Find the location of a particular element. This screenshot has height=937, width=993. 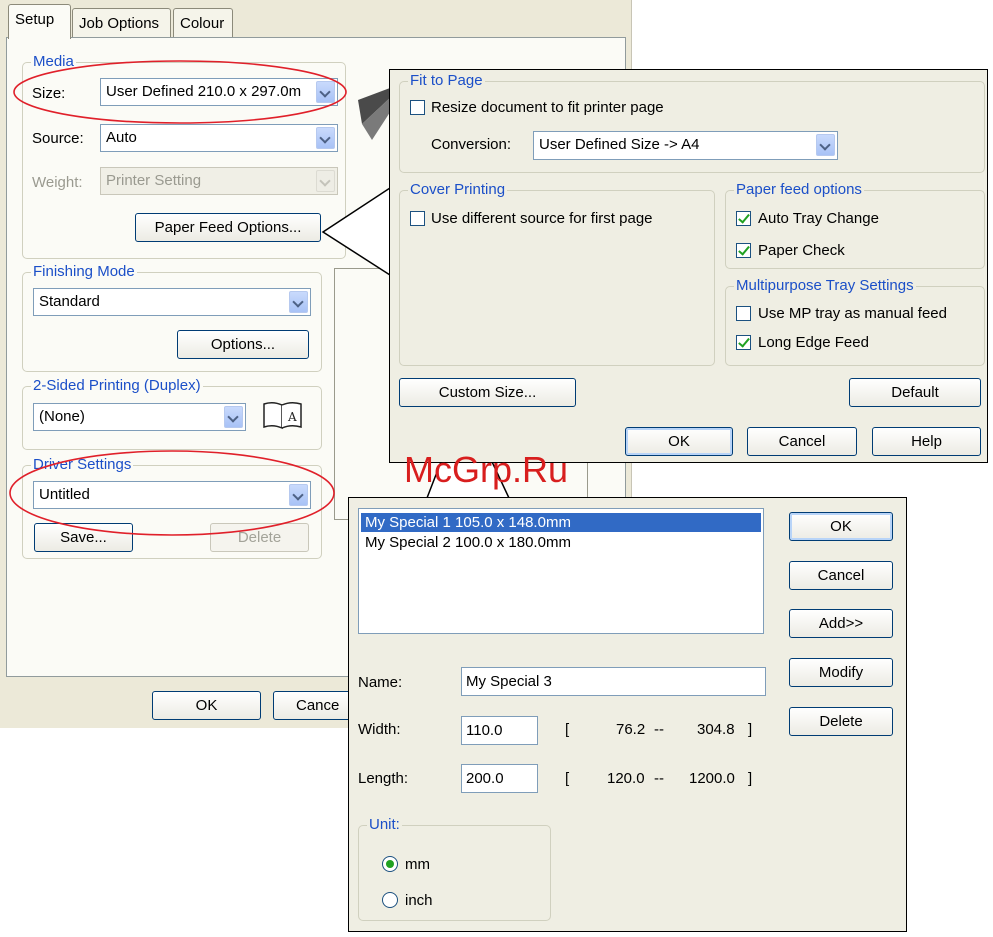

length-range-min: 120.0 is located at coordinates (626, 778).